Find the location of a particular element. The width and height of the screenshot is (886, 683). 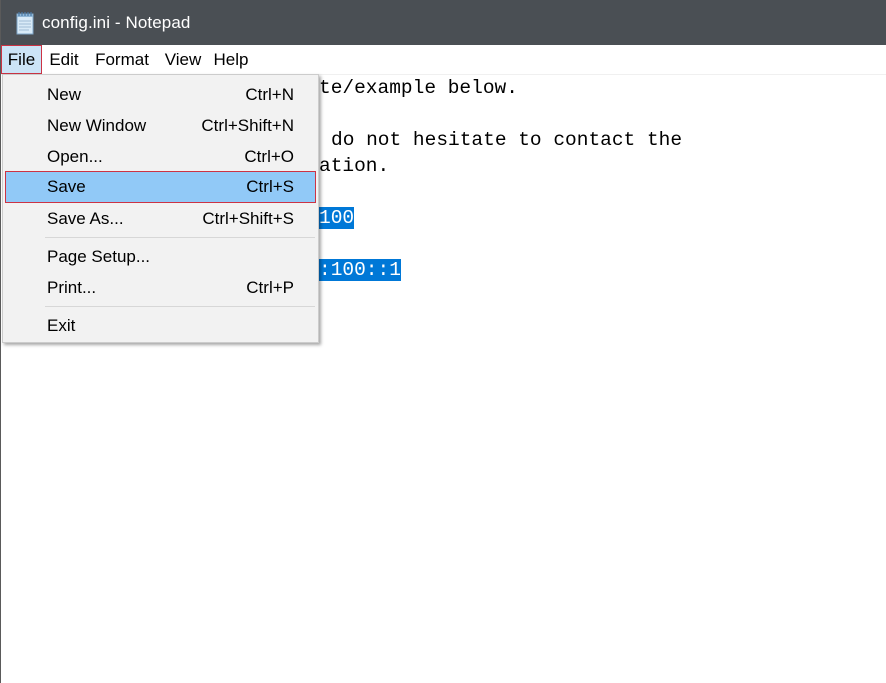

menu-item-shortcut: Ctrl+Shift+N is located at coordinates (247, 125).